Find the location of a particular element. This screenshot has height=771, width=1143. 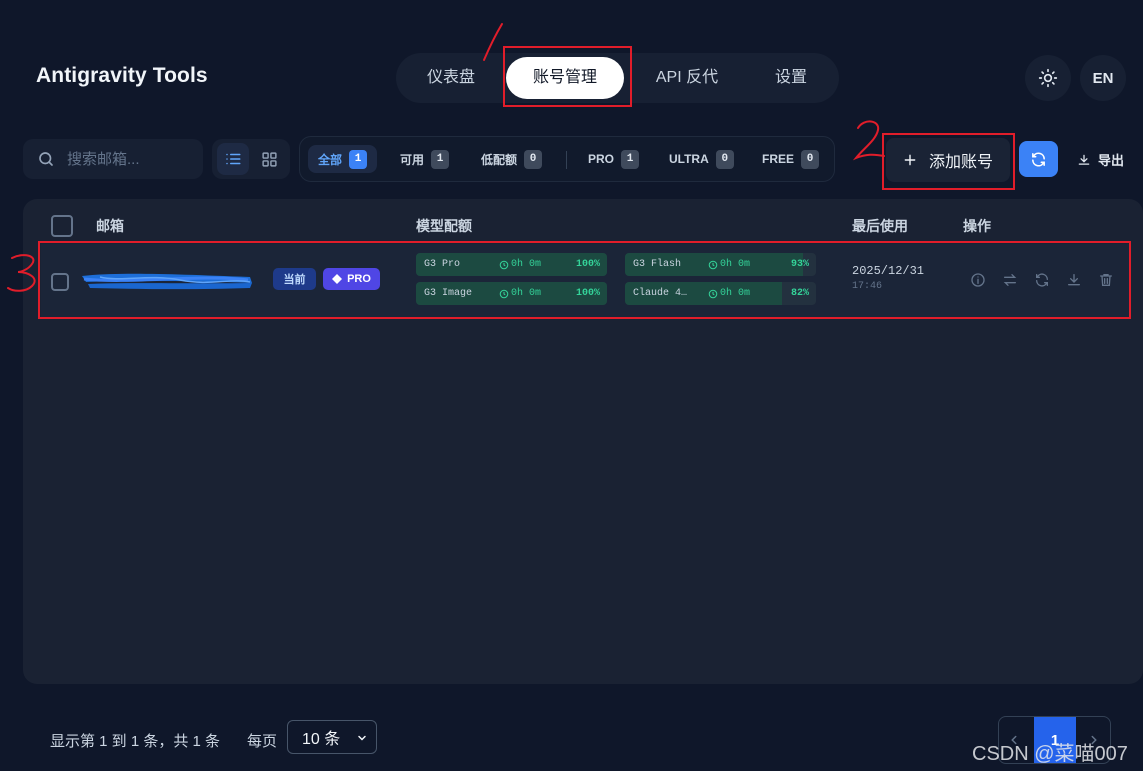

search-box is located at coordinates (113, 159).